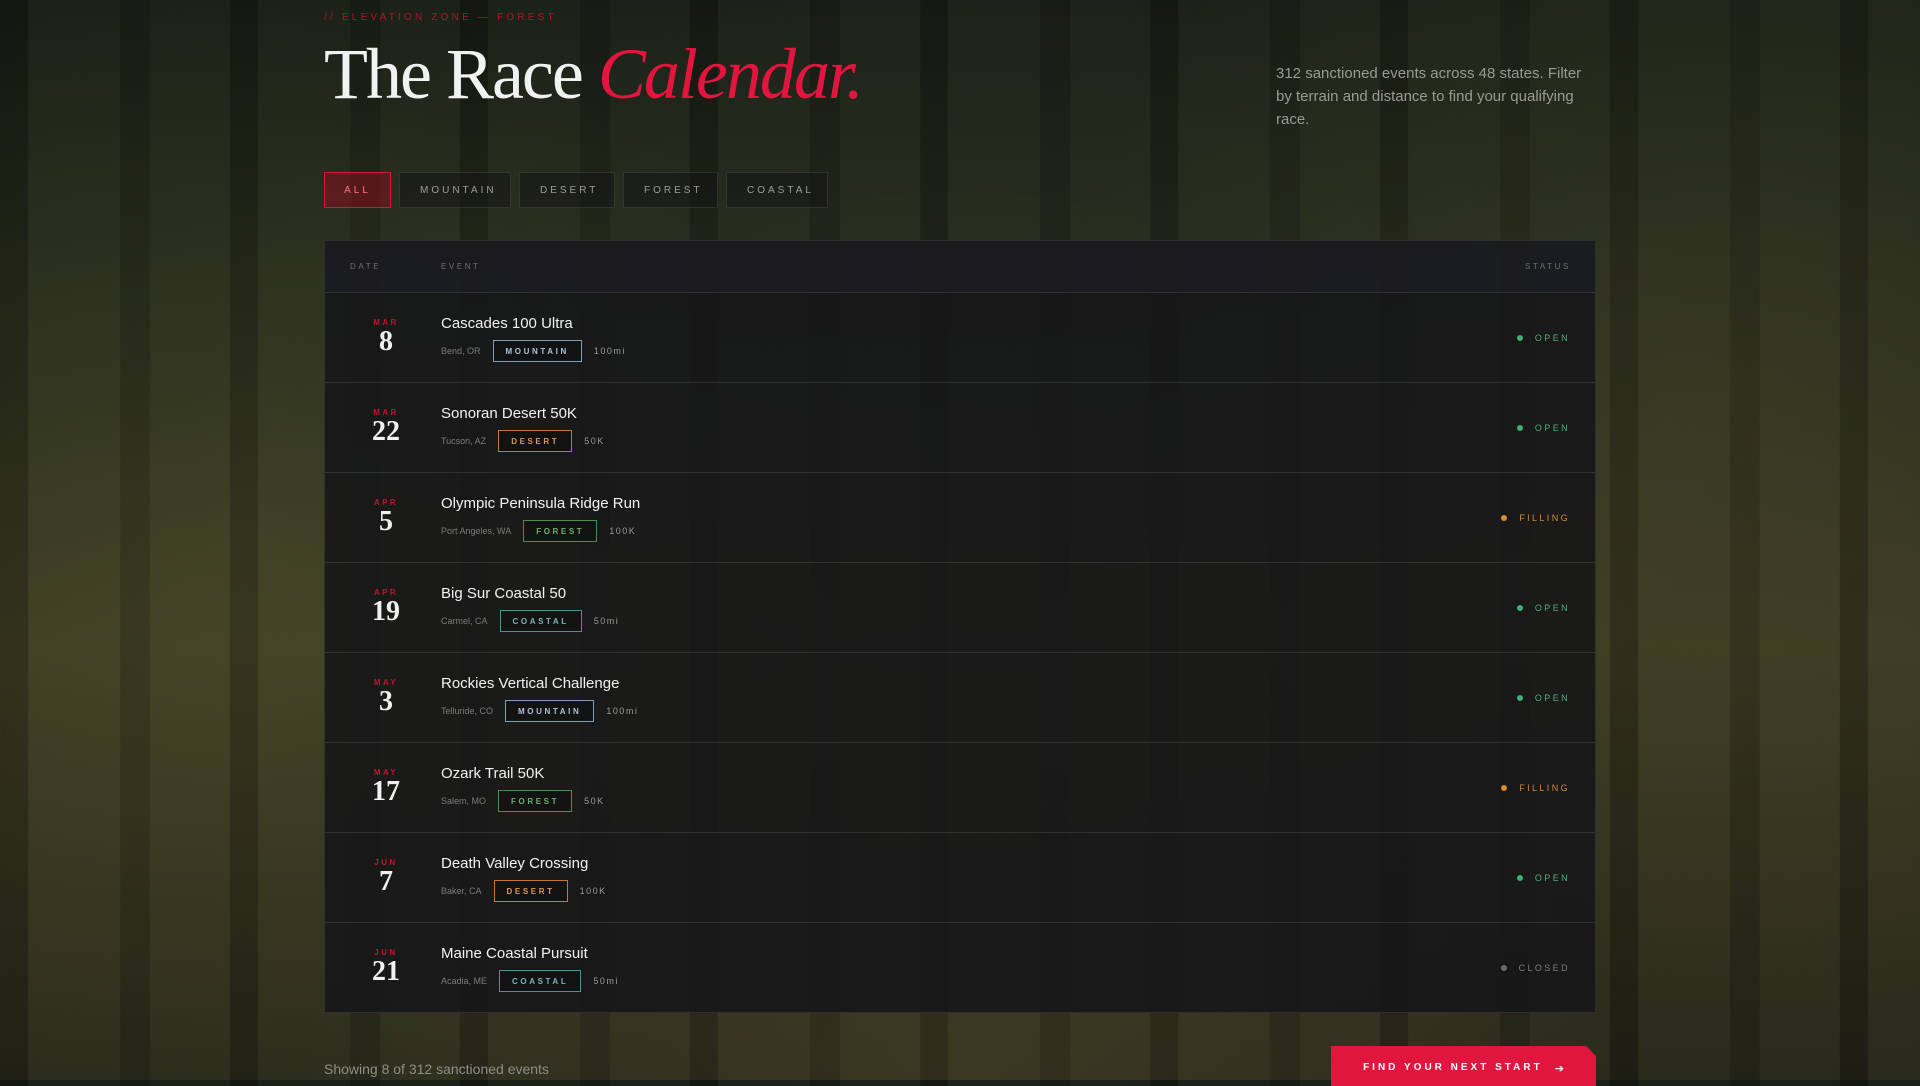 The image size is (1920, 1086). What do you see at coordinates (440, 17) in the screenshot?
I see `eyebrow-label: // ELEVATION ZONE — FOREST` at bounding box center [440, 17].